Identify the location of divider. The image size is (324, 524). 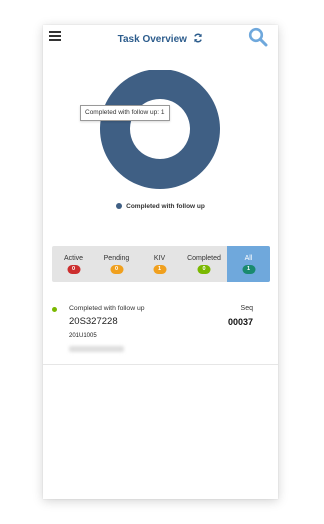
(160, 364).